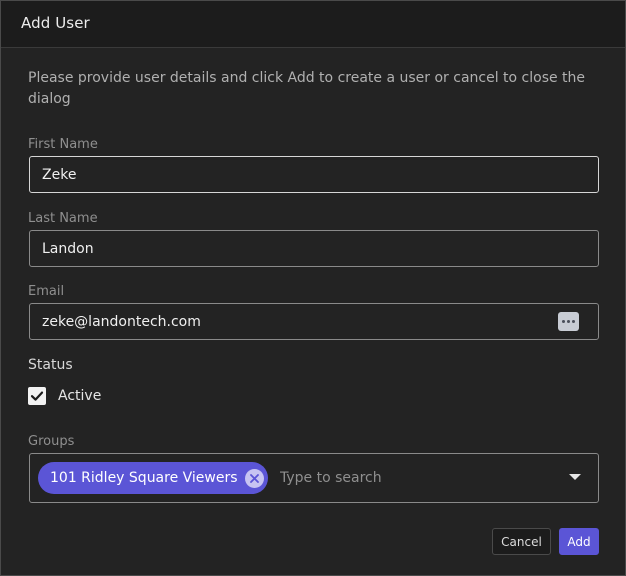  What do you see at coordinates (50, 365) in the screenshot?
I see `status-label: Status` at bounding box center [50, 365].